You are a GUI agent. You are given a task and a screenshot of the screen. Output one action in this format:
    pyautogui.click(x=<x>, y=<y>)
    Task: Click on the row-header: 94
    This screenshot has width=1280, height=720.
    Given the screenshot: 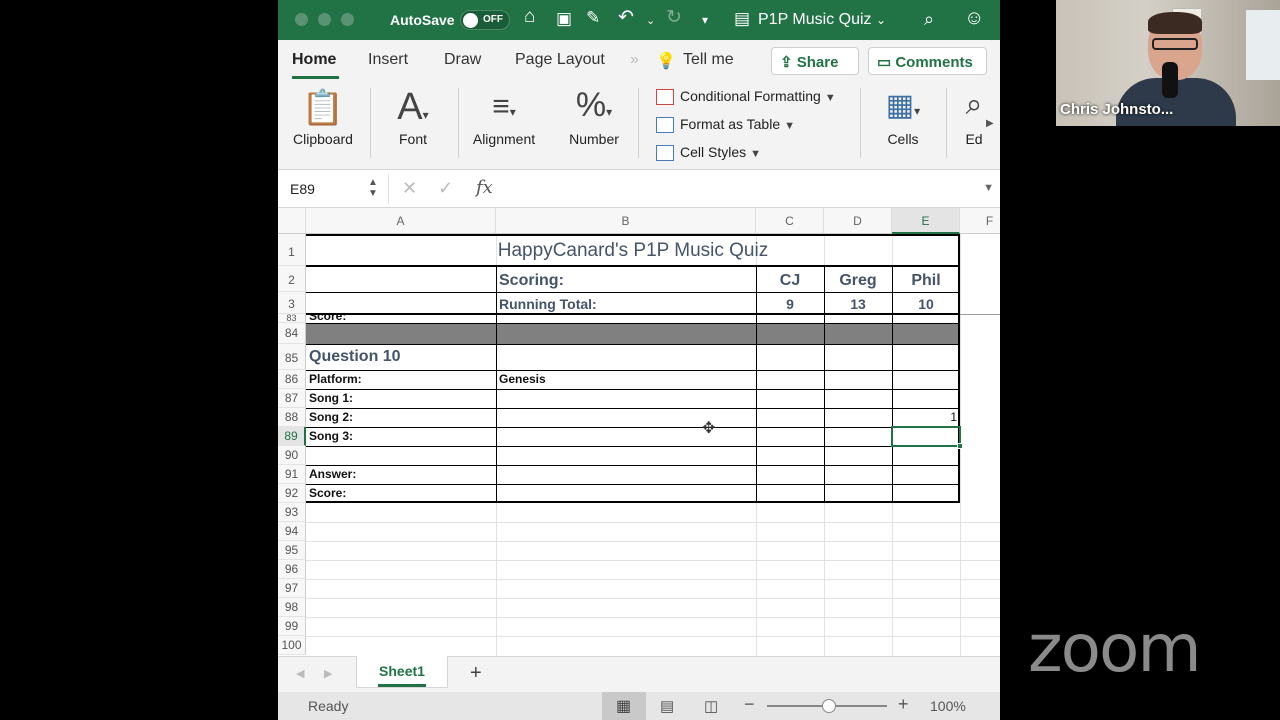 What is the action you would take?
    pyautogui.click(x=292, y=531)
    